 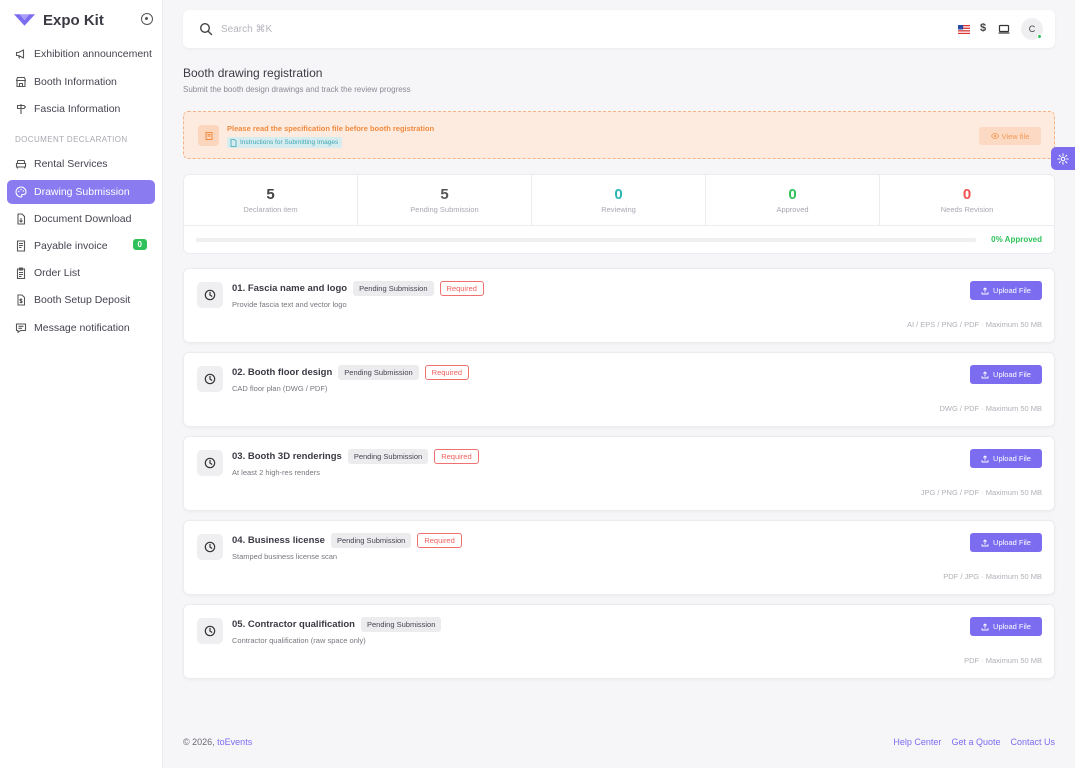 I want to click on sidebar-item-exhibition-announcement: Exhibition announcement, so click(x=81, y=54).